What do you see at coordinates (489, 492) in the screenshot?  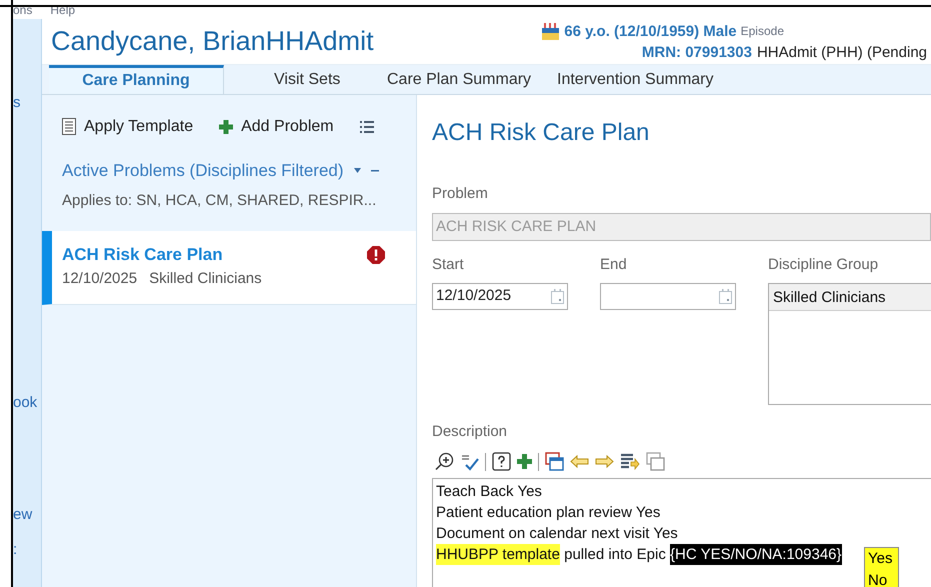 I see `description-line: Teach Back Yes` at bounding box center [489, 492].